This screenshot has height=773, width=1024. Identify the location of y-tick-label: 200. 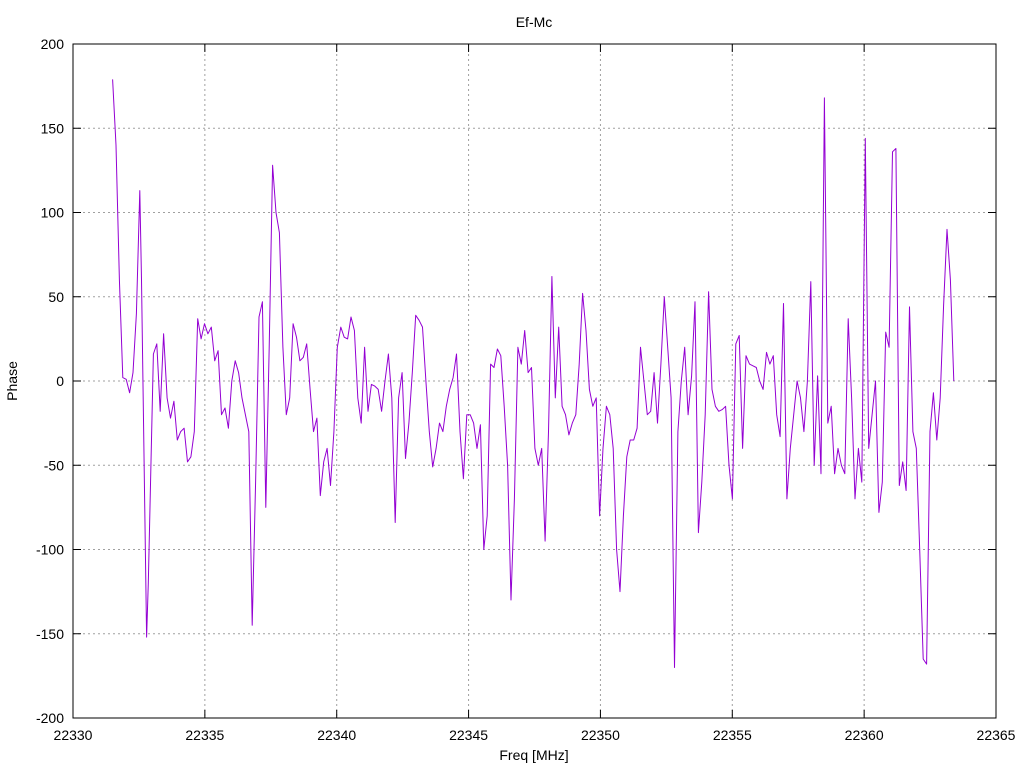
(53, 44).